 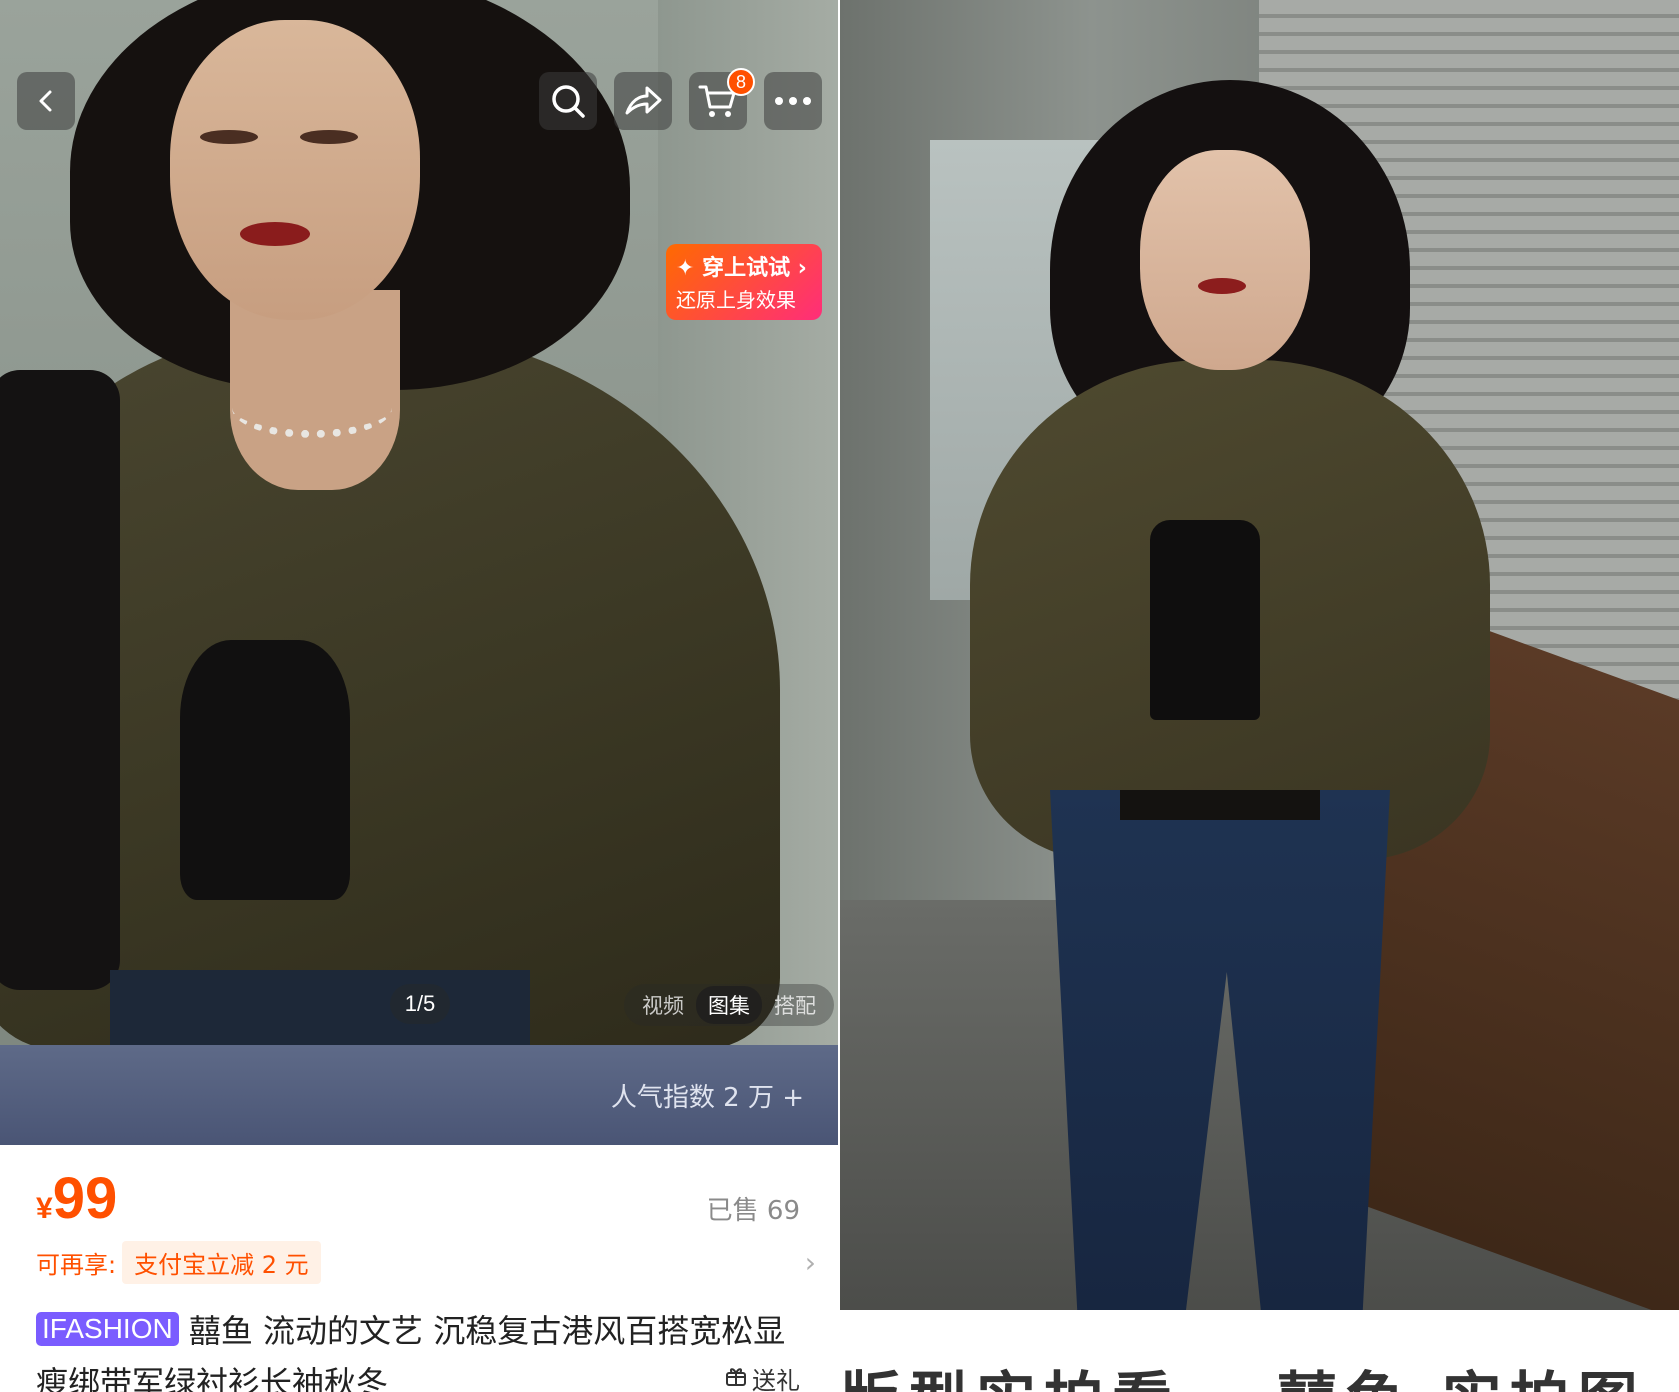 I want to click on share-icon, so click(x=643, y=101).